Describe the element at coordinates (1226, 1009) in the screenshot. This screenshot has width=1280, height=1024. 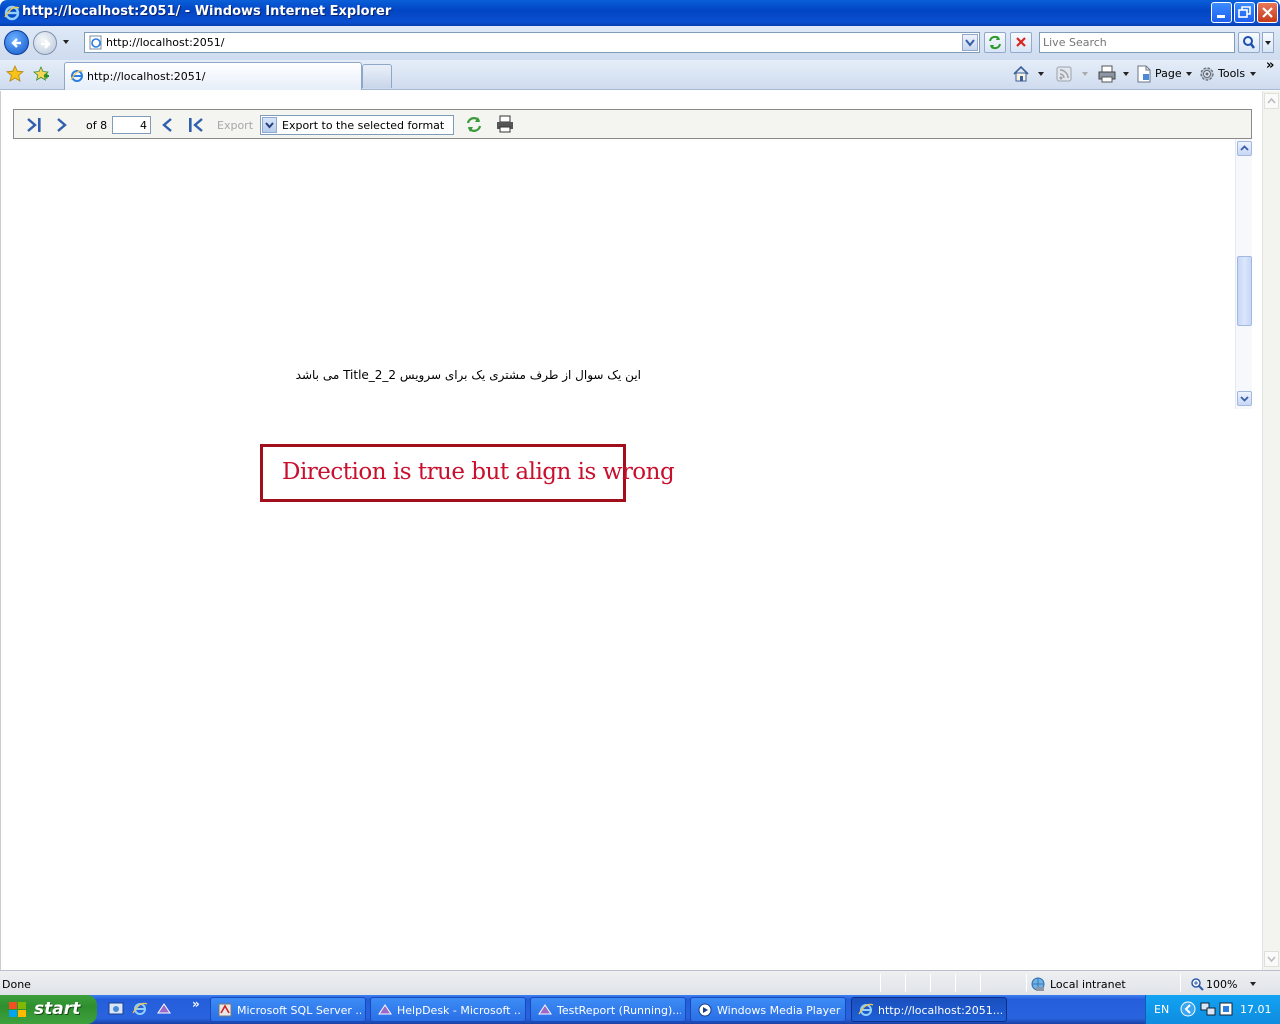
I see `tray-app-icon` at that location.